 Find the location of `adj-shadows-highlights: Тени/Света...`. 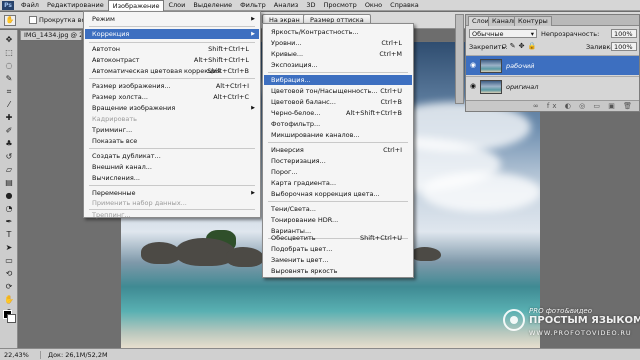

adj-shadows-highlights: Тени/Света... is located at coordinates (338, 209).